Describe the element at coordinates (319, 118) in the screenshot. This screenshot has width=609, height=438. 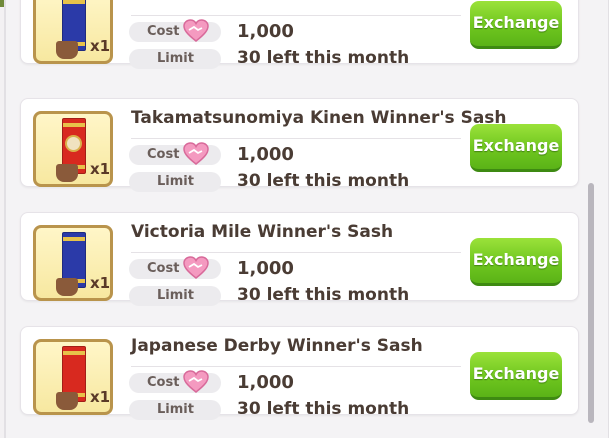
I see `item-name: Takamatsunomiya Kinen Winner's Sash` at that location.